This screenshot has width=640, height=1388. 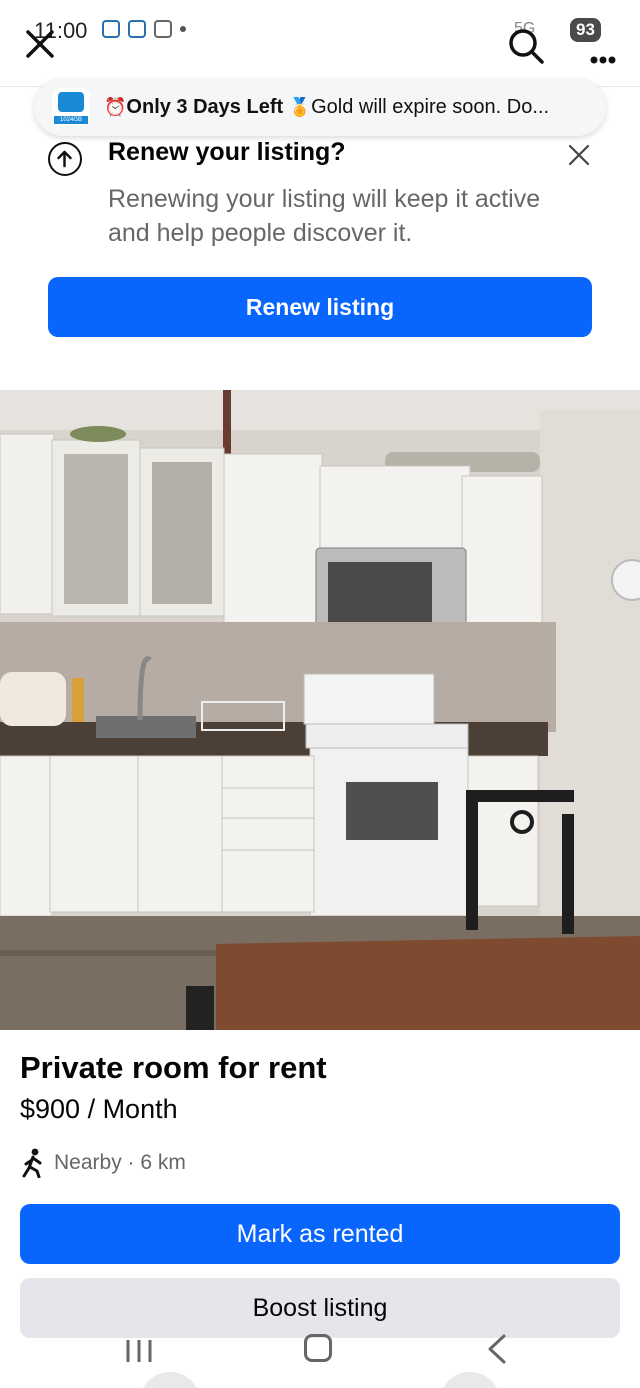 I want to click on logo-caption: 1024GB, so click(x=71, y=120).